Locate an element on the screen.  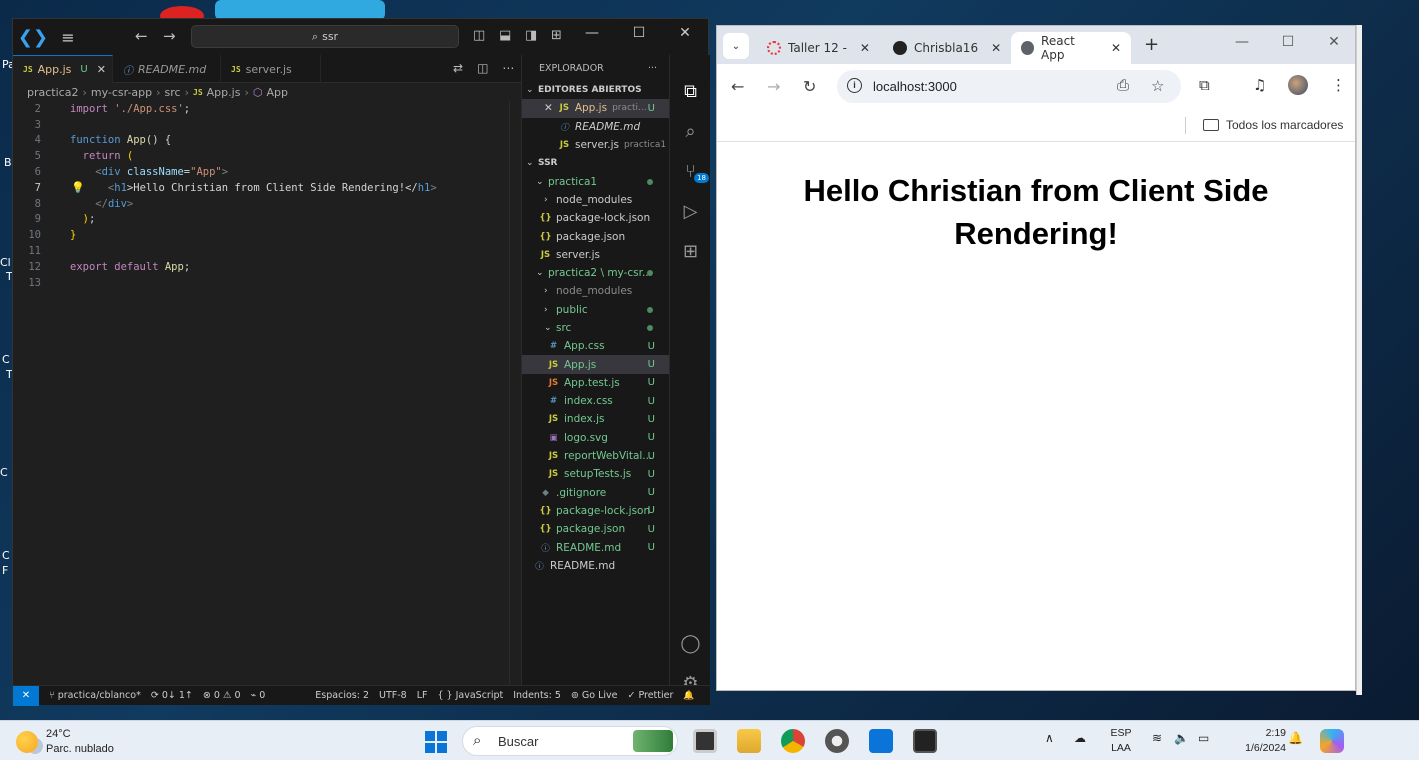
toggle-primary-sidebar-icon: ◫ is located at coordinates (479, 35).